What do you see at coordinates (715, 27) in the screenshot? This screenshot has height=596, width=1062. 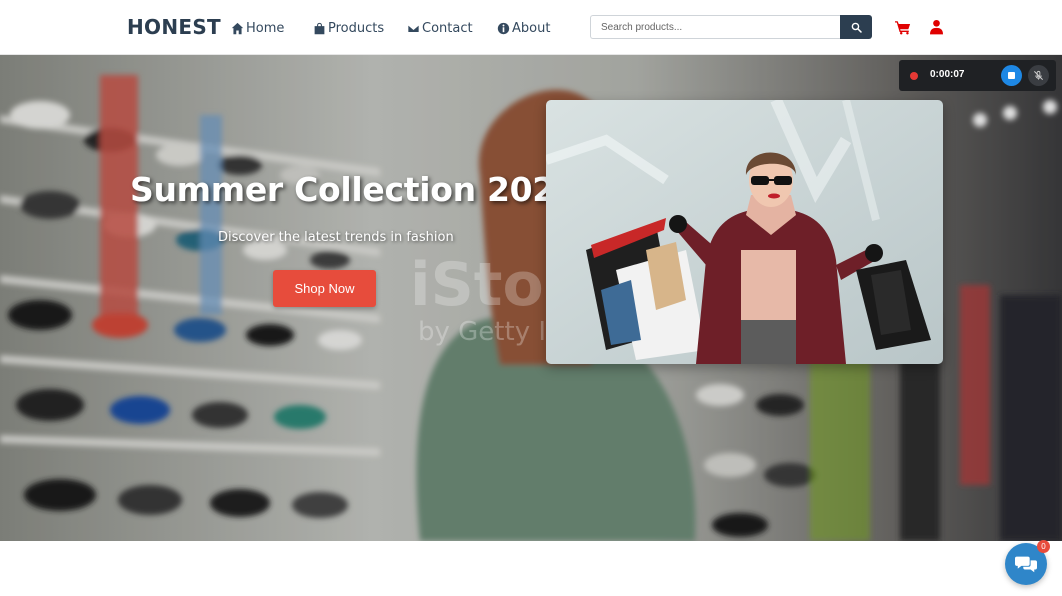 I see `search-input` at bounding box center [715, 27].